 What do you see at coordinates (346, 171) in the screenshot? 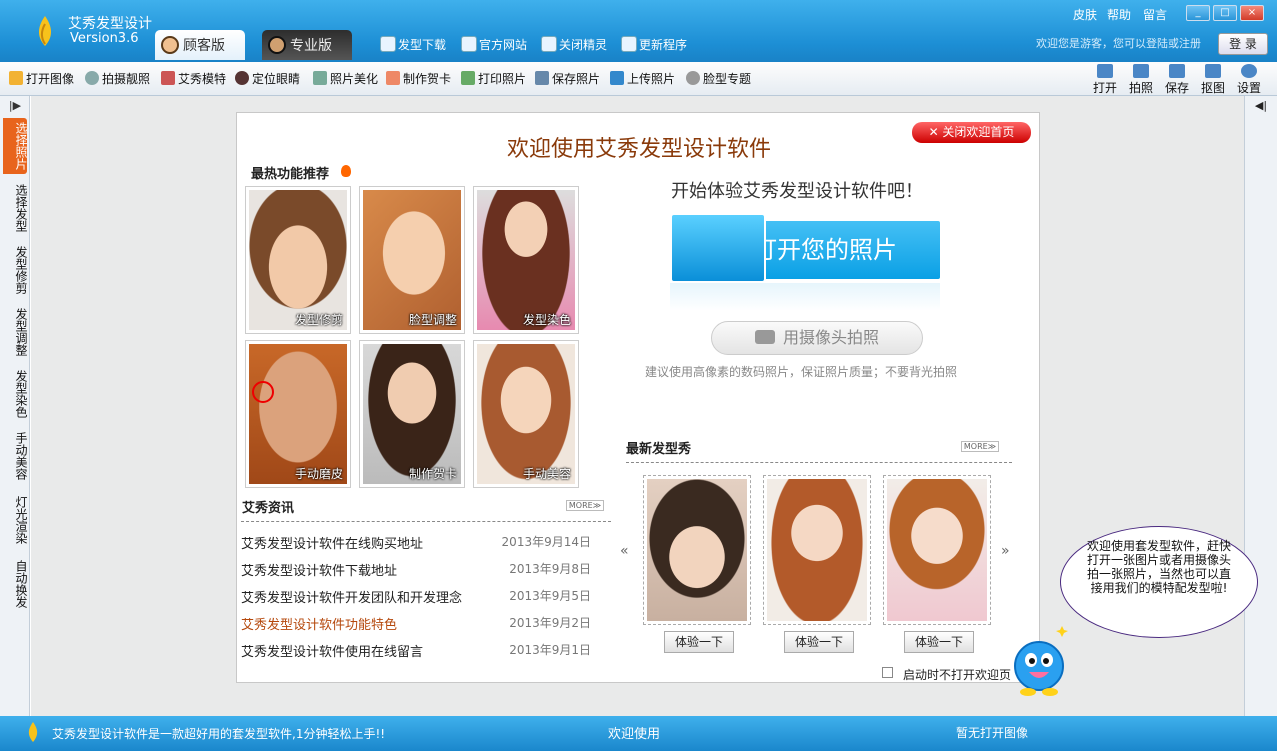
I see `hot-fire-icon` at bounding box center [346, 171].